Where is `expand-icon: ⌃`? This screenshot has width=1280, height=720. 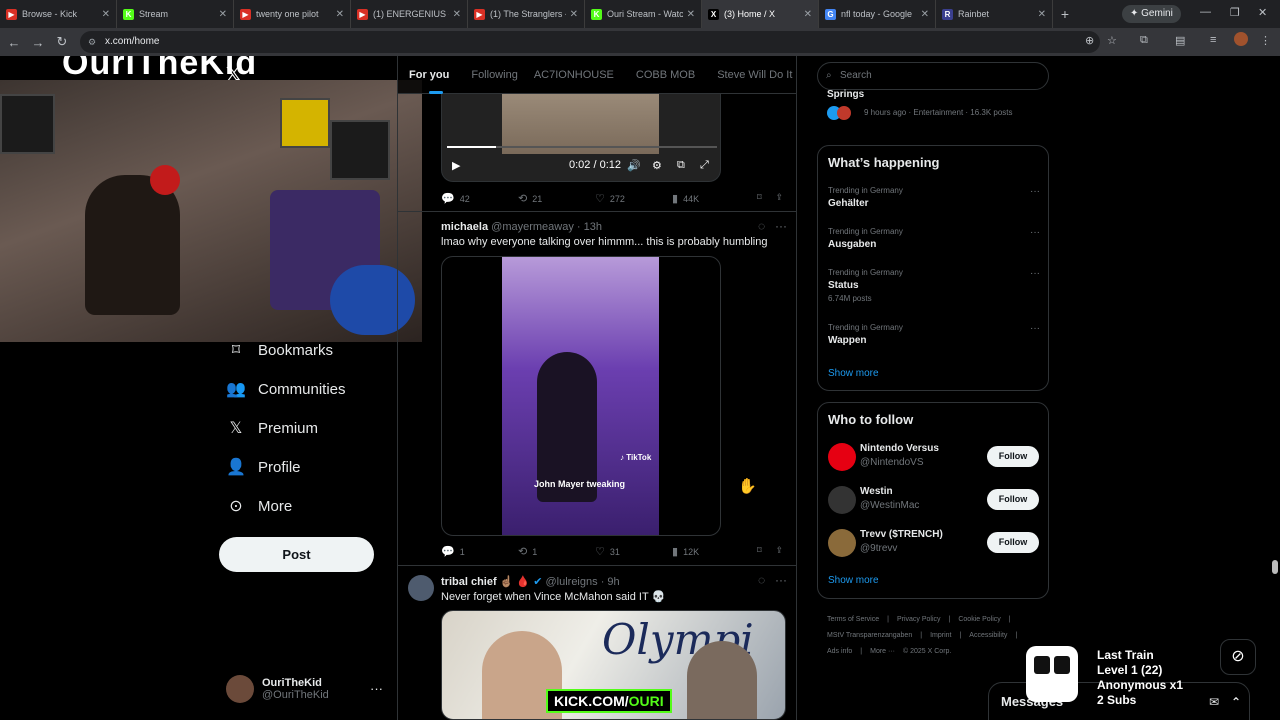 expand-icon: ⌃ is located at coordinates (1236, 701).